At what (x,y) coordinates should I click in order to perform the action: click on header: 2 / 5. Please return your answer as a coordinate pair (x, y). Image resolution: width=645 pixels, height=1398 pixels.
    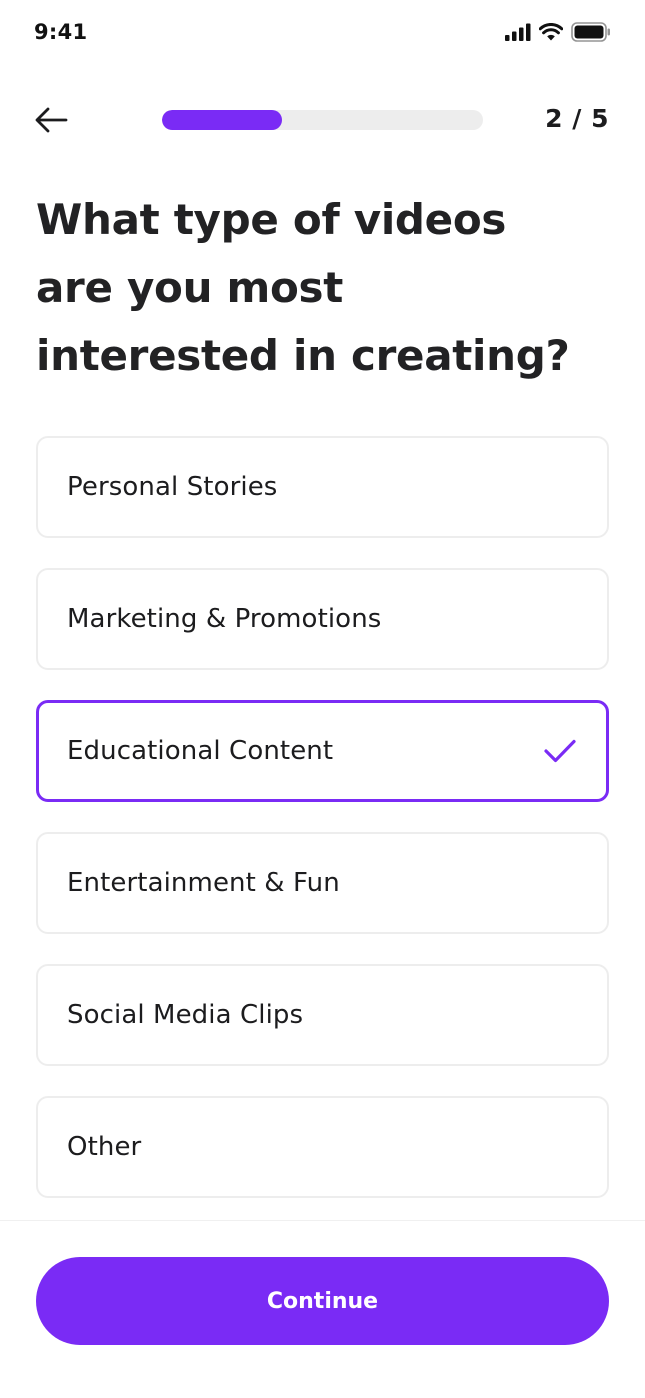
    Looking at the image, I should click on (322, 120).